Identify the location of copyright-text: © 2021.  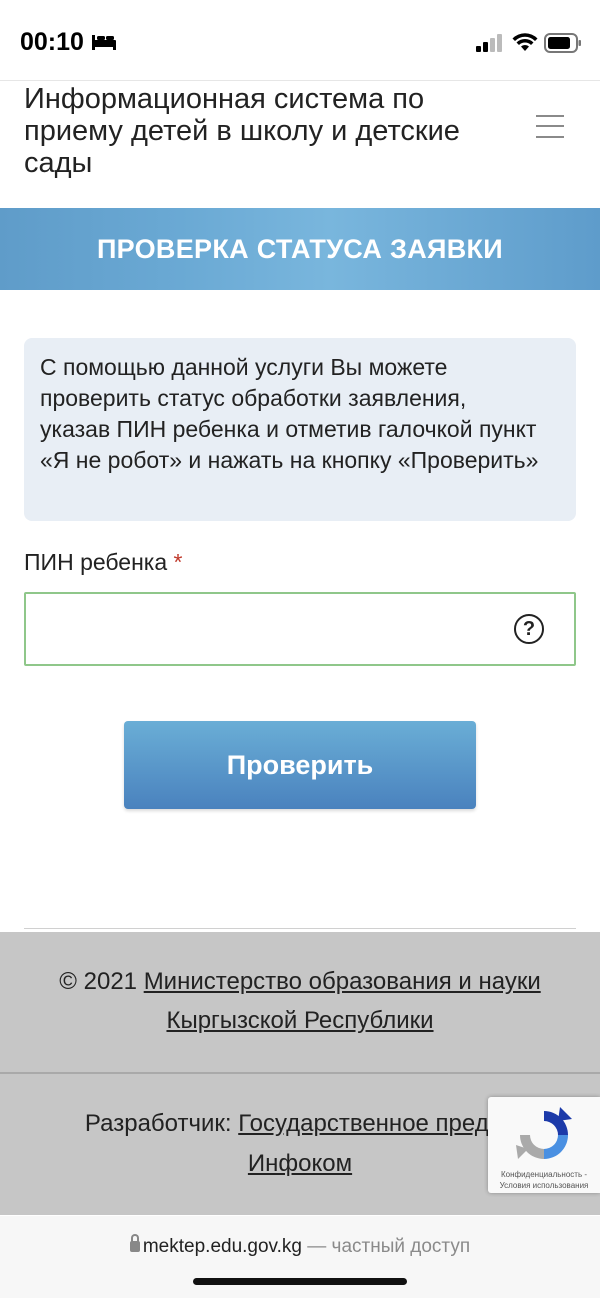
(98, 981).